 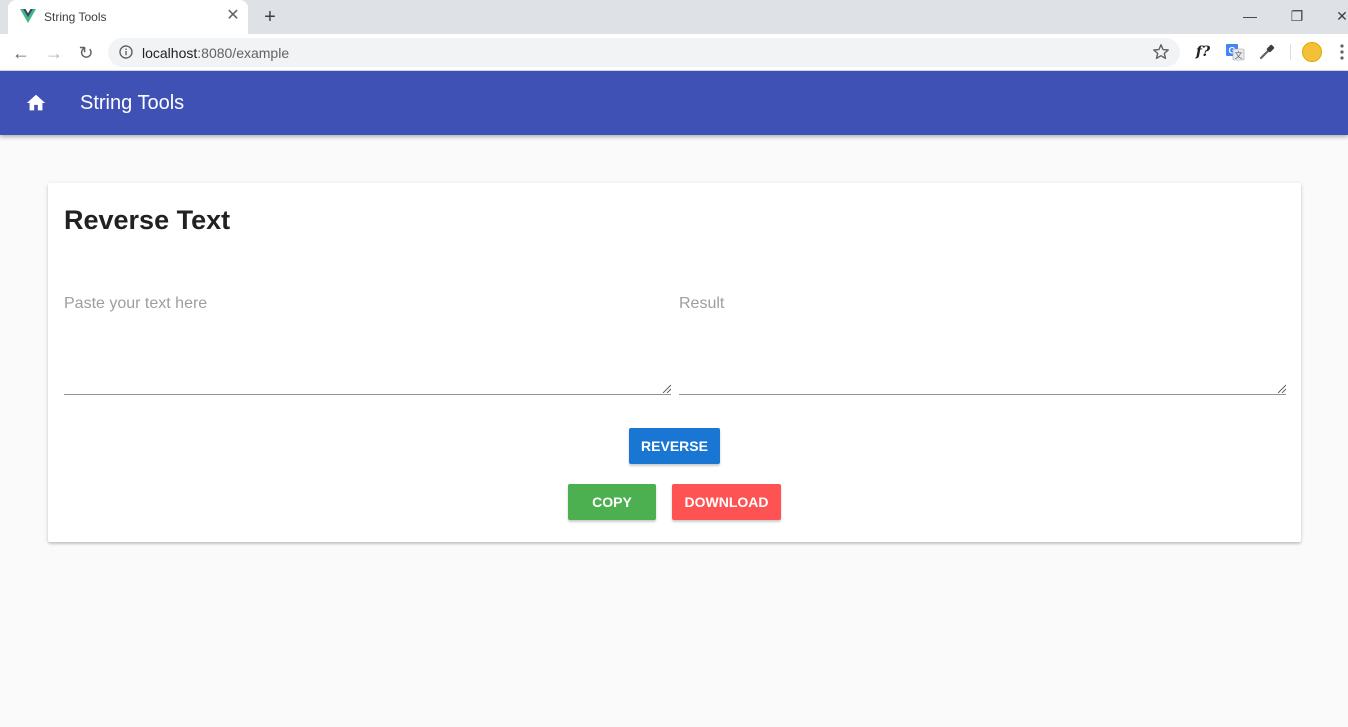 What do you see at coordinates (674, 17) in the screenshot?
I see `browser-tab-strip: String Tools ✕ + — ❐ ✕` at bounding box center [674, 17].